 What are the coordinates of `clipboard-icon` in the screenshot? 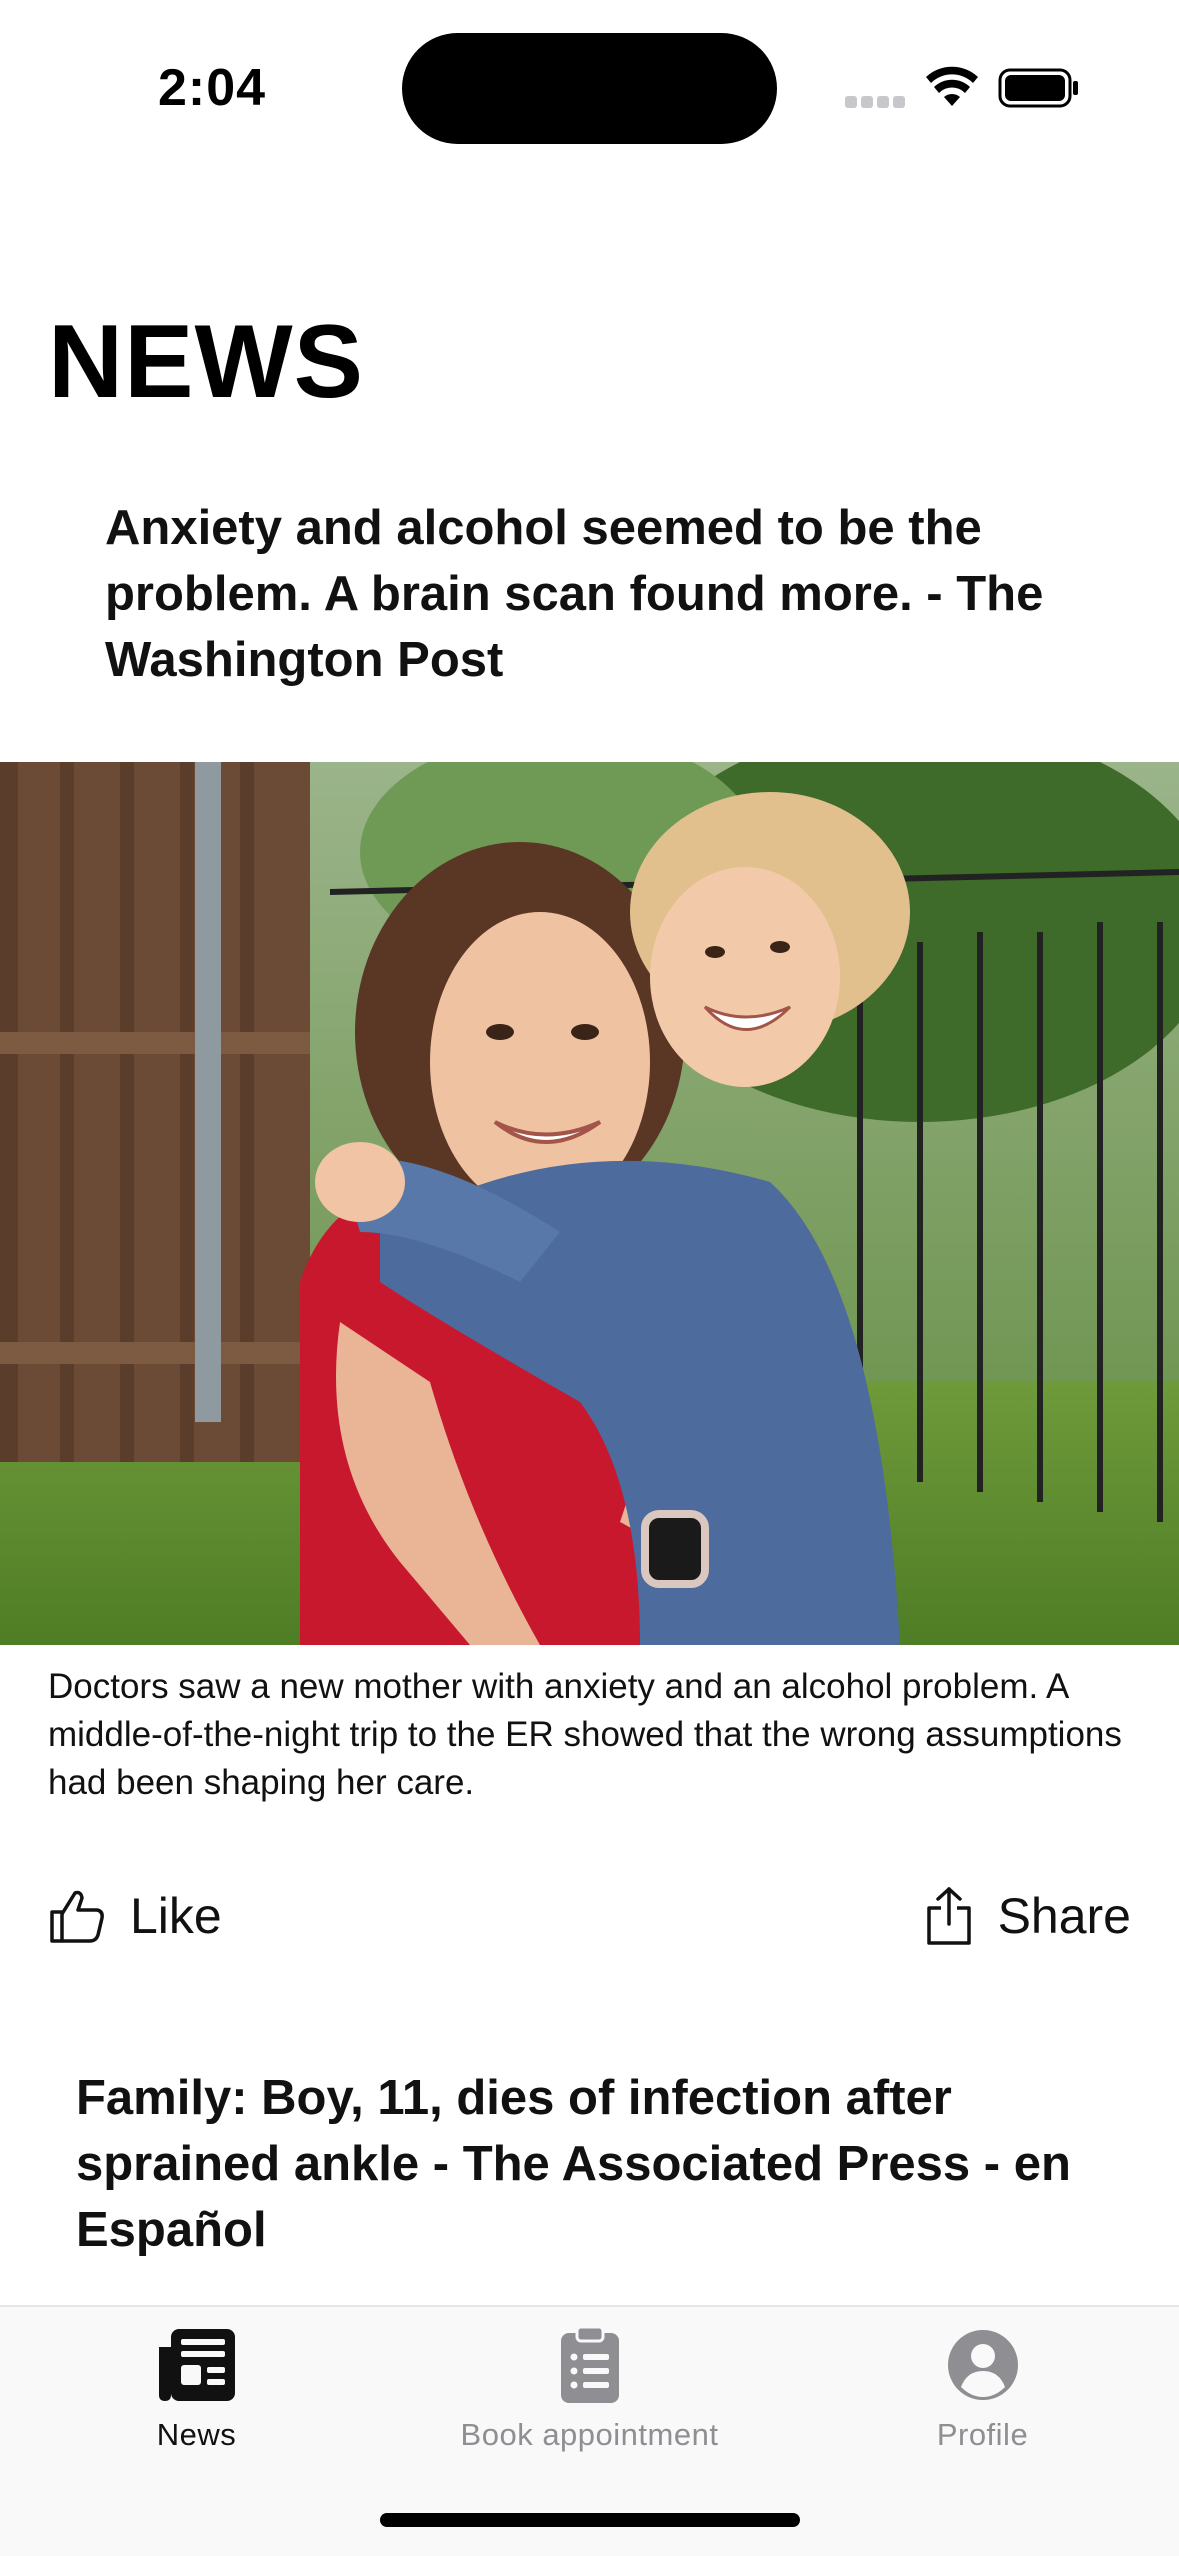 It's located at (589, 2364).